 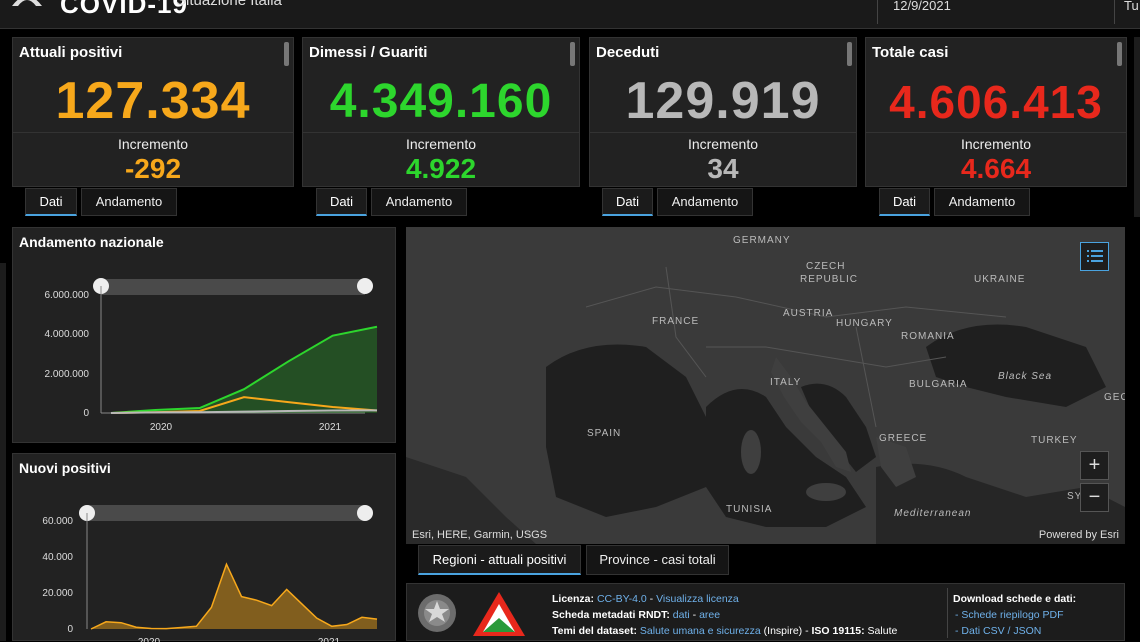 I want to click on scheda-aree-link: aree, so click(x=709, y=615).